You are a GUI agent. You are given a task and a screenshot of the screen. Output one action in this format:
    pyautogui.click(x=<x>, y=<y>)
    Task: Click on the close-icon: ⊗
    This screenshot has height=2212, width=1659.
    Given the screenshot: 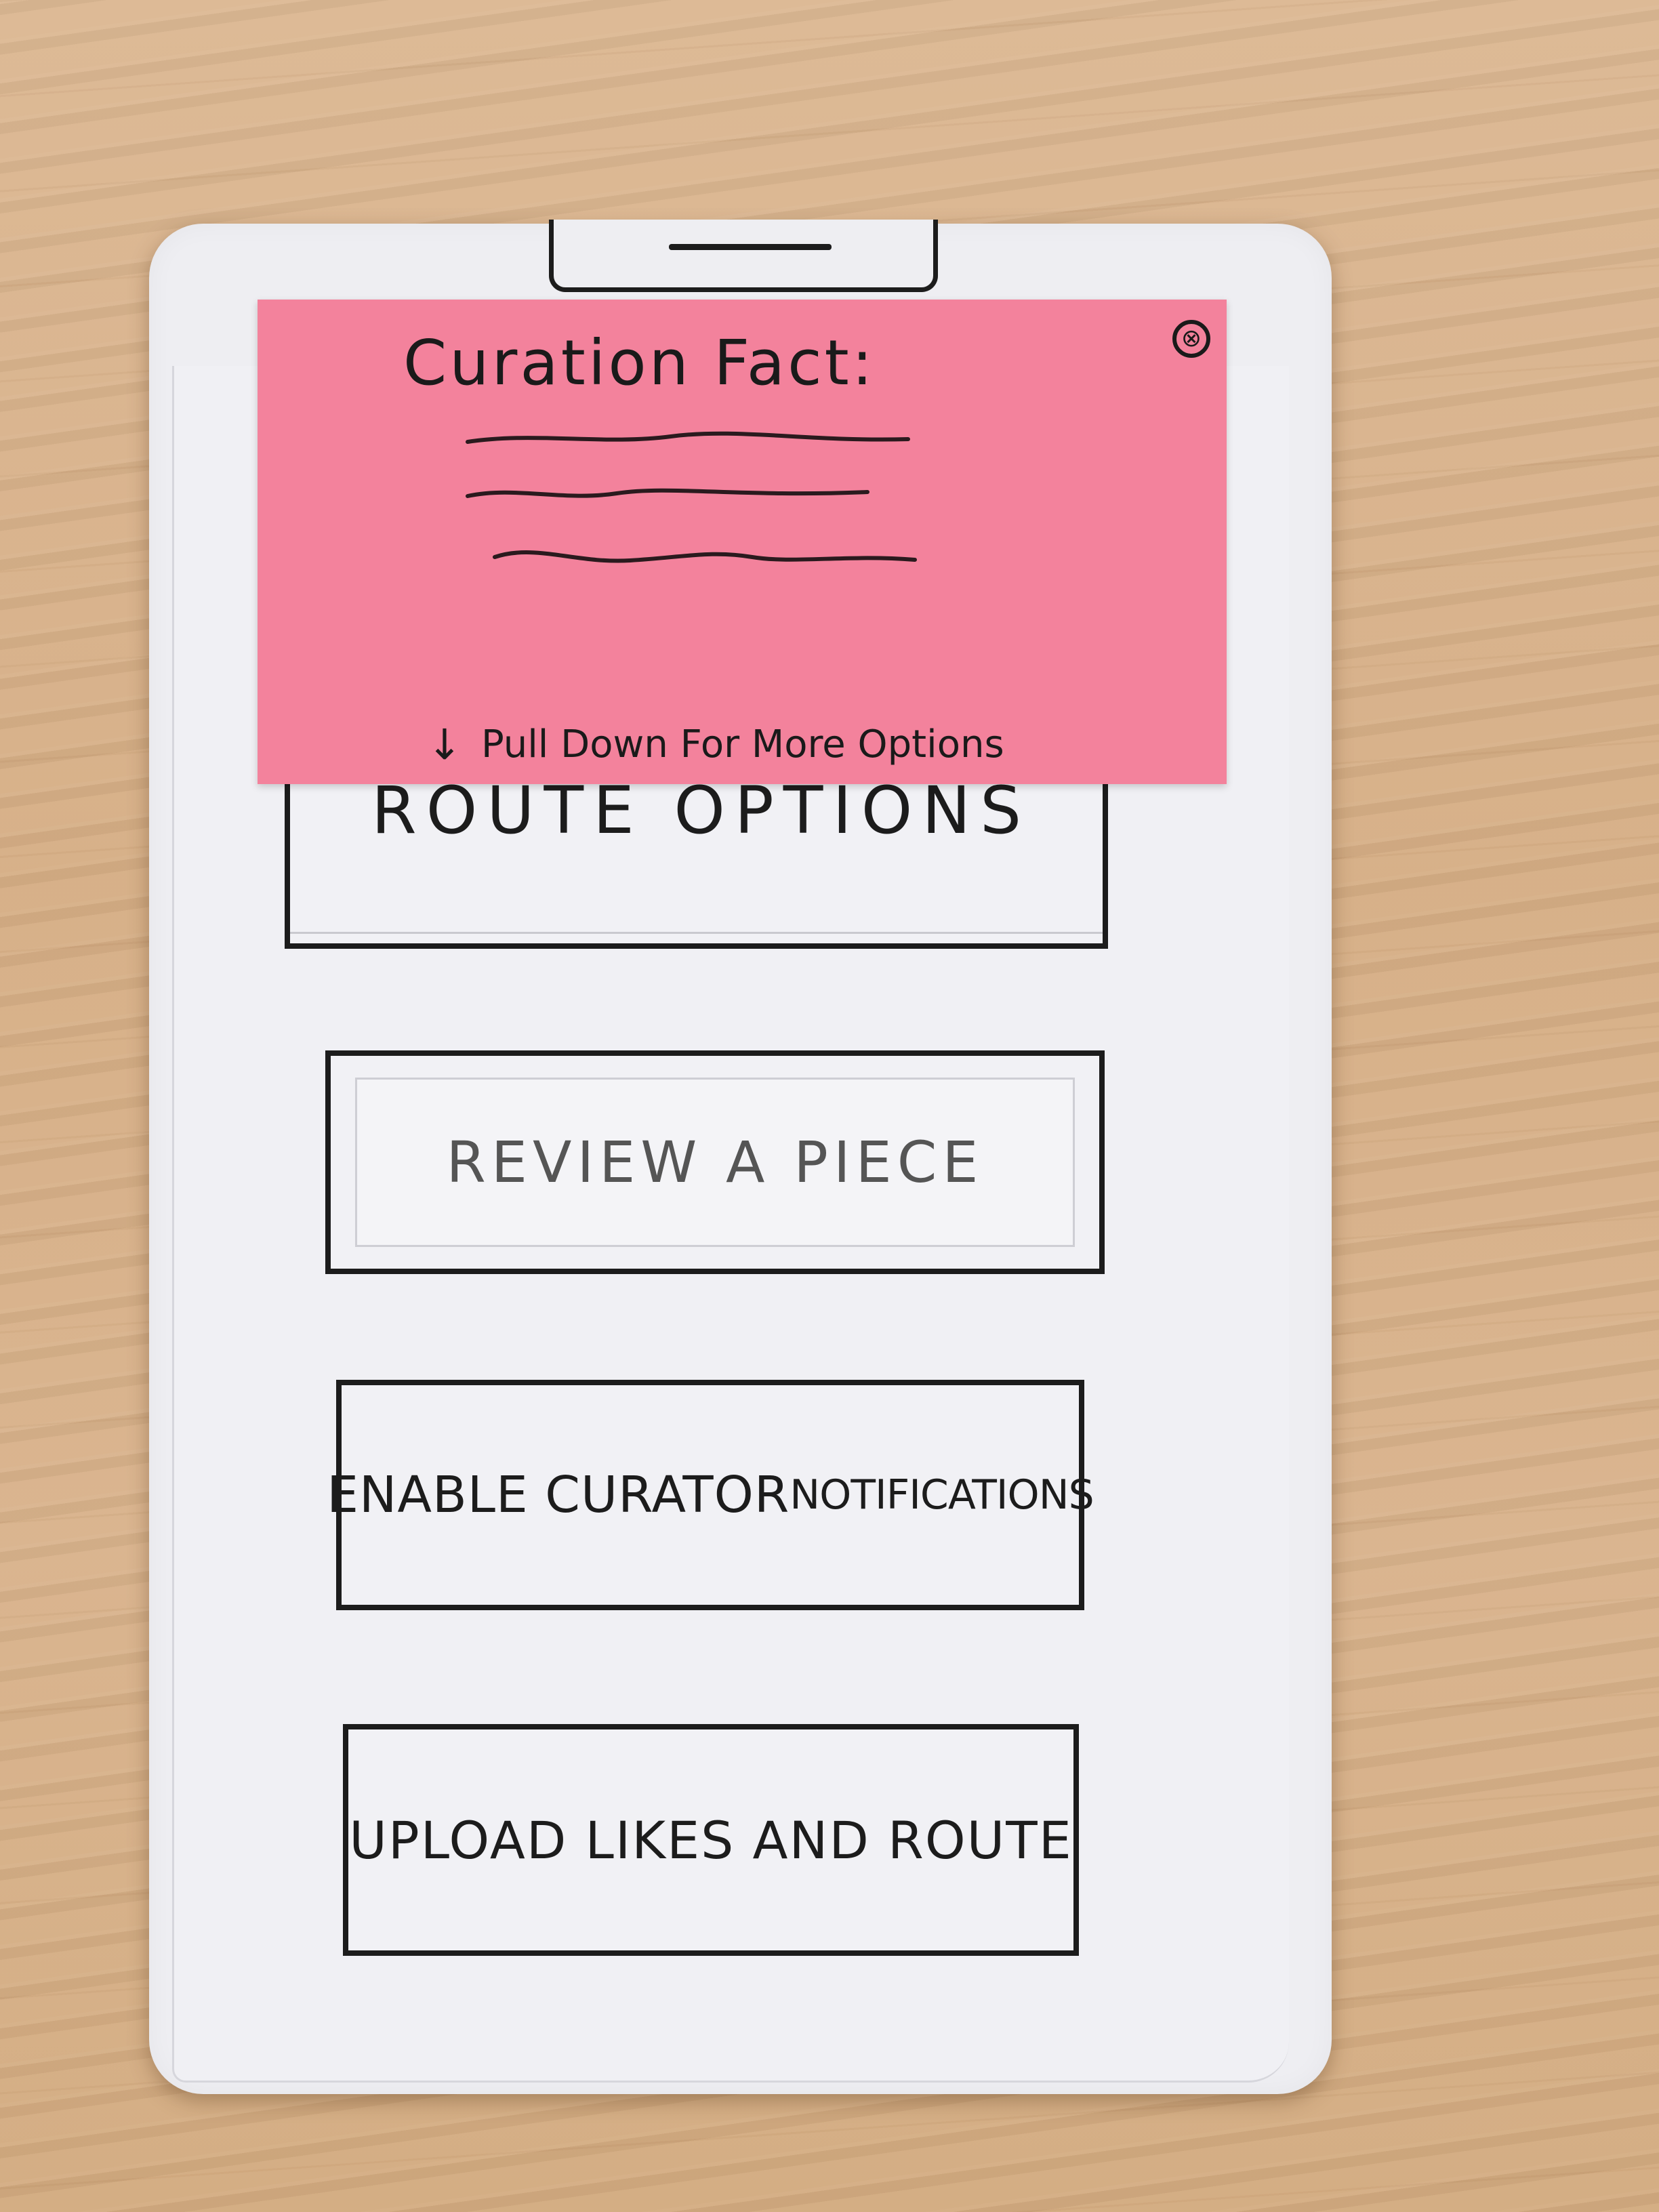 What is the action you would take?
    pyautogui.click(x=1191, y=339)
    